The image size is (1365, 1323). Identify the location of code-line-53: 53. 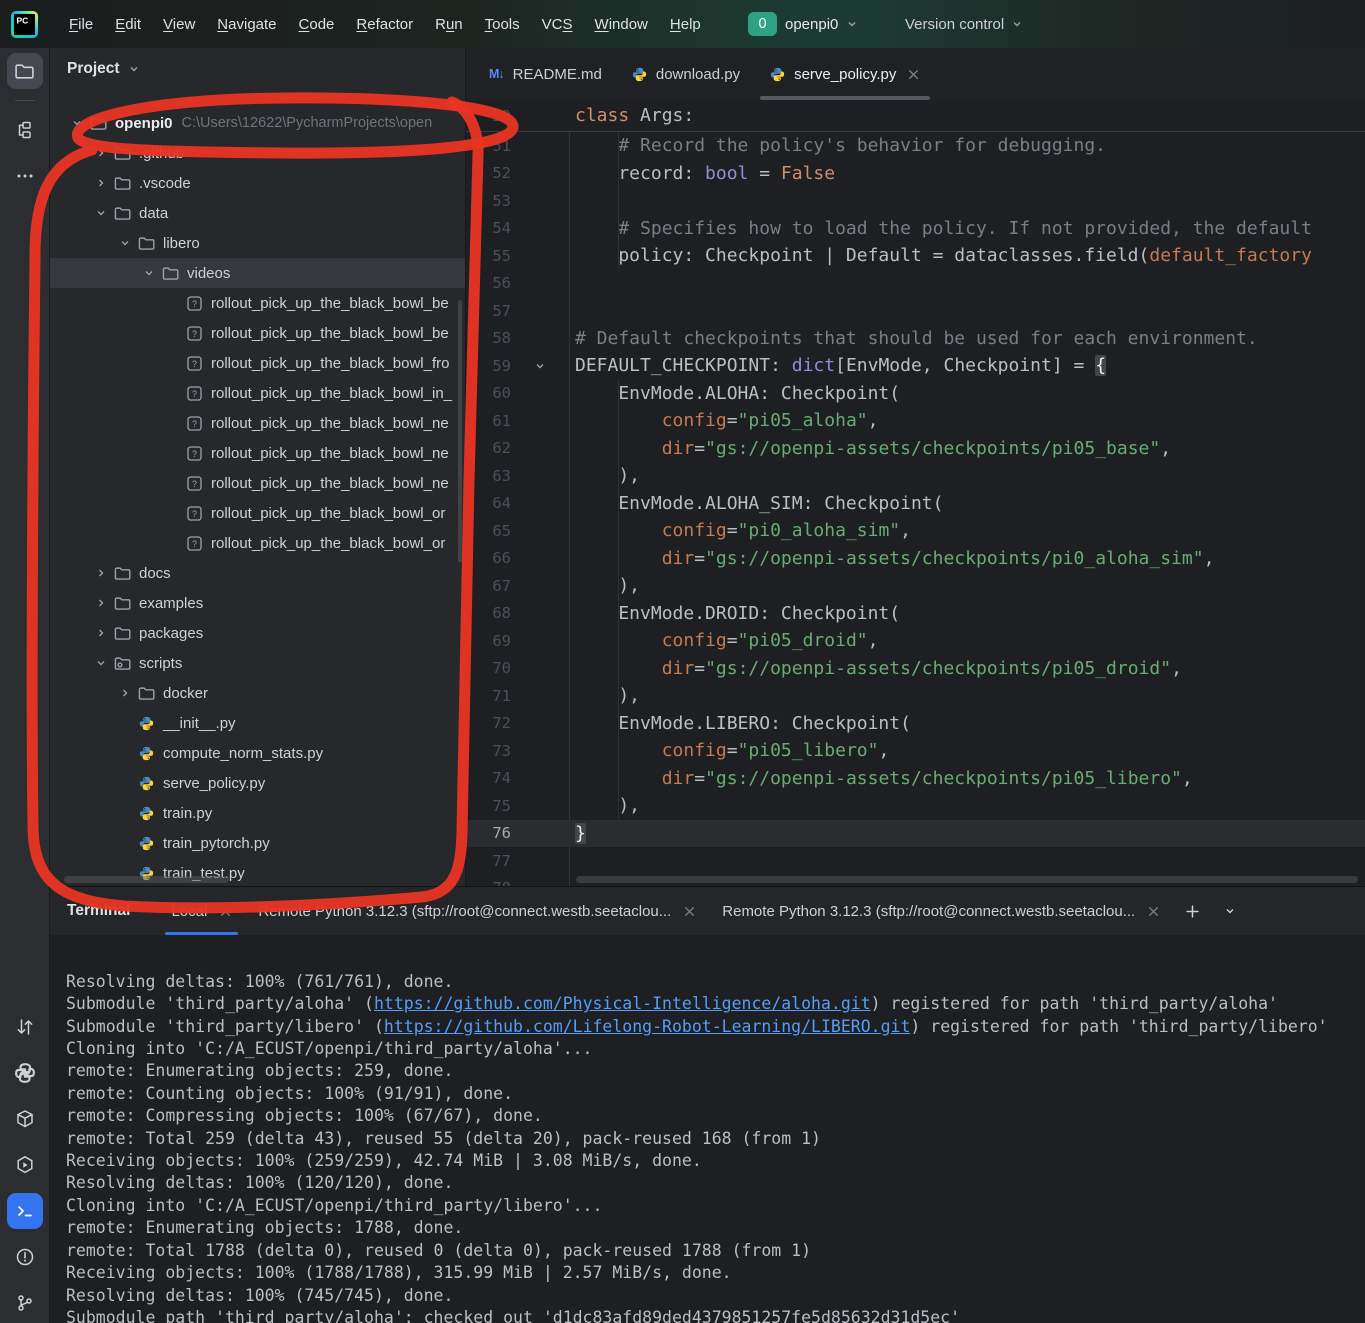
(915, 201).